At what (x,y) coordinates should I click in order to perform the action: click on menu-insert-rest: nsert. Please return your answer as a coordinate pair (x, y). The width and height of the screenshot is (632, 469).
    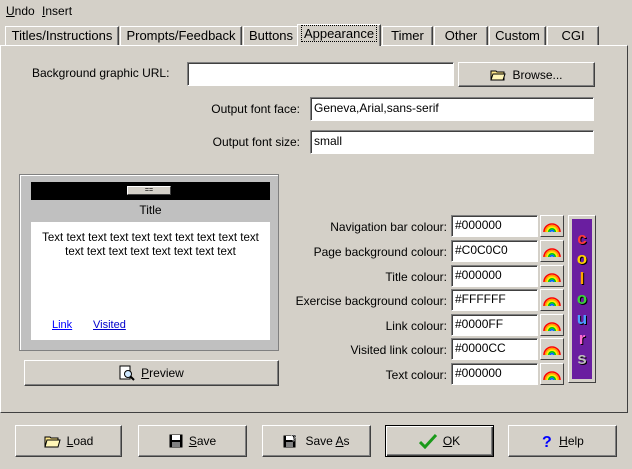
    Looking at the image, I should click on (59, 11).